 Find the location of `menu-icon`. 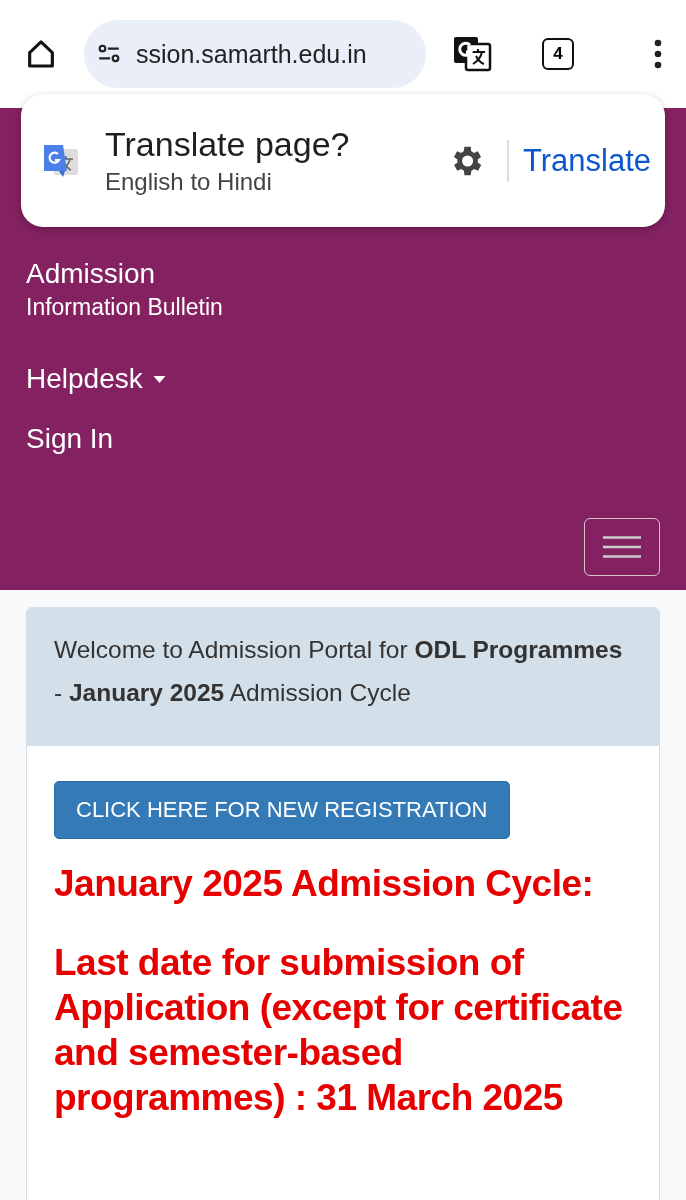

menu-icon is located at coordinates (622, 547).